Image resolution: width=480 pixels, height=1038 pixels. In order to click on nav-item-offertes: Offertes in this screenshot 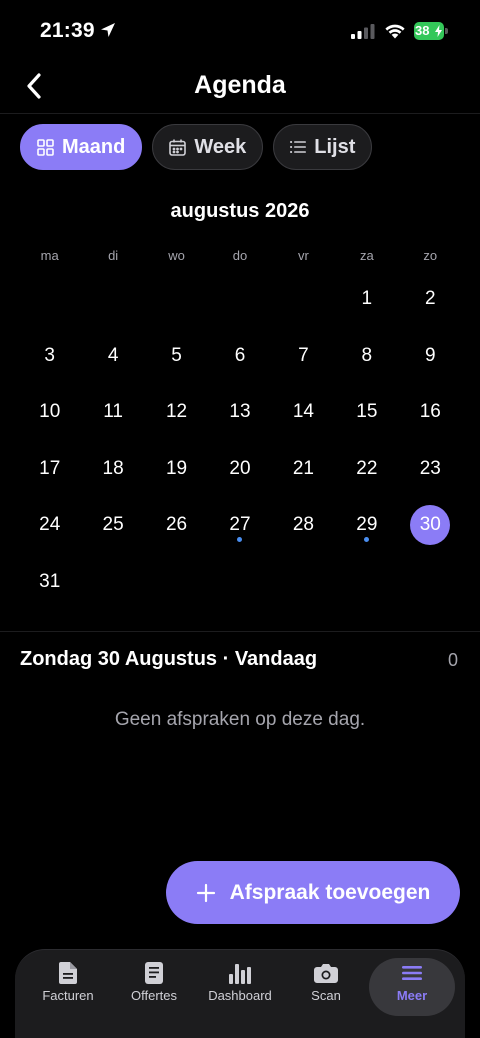, I will do `click(154, 987)`.